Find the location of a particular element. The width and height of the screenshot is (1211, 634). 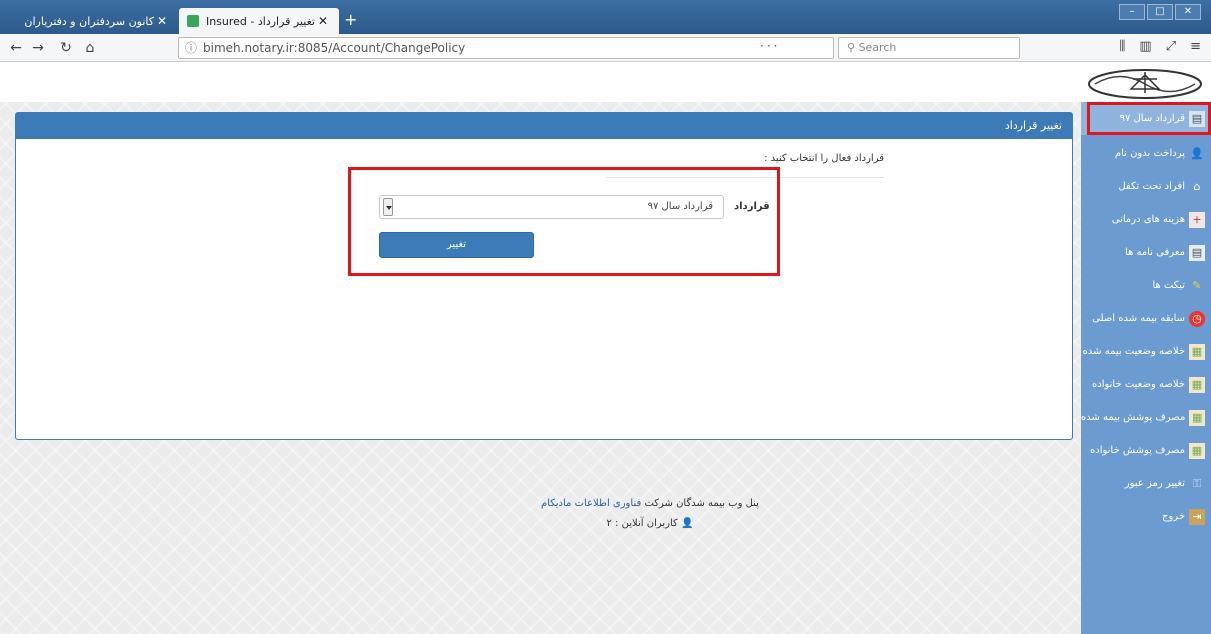

sidebar-item-label: مصرف پوشش خانواده is located at coordinates (1137, 450).